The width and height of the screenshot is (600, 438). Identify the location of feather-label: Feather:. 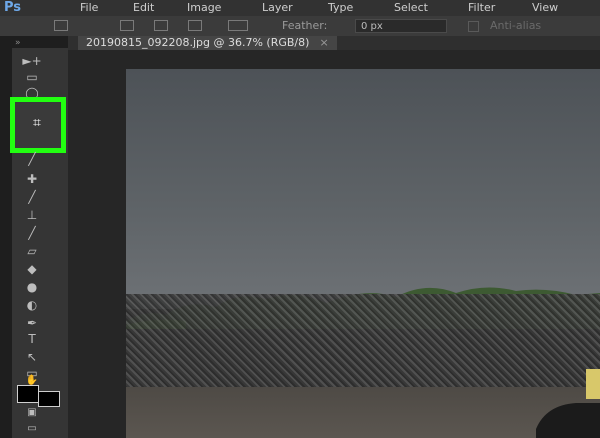
(305, 25).